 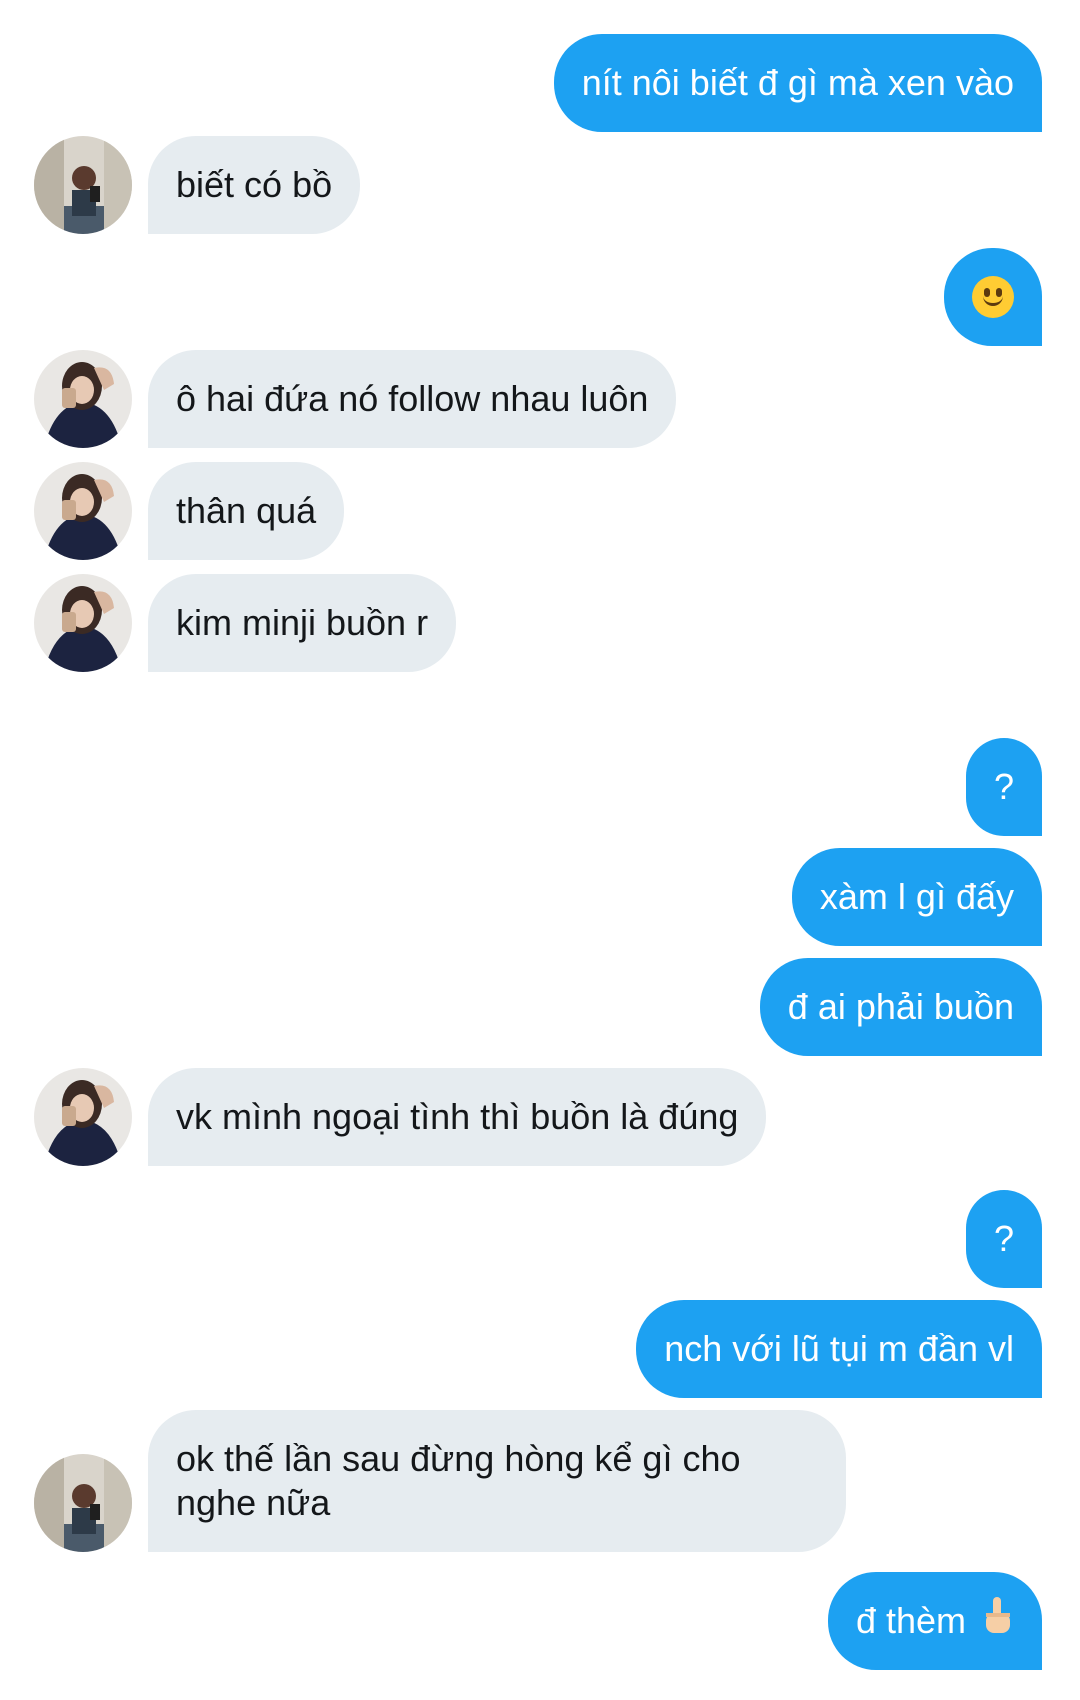 I want to click on hand-pointing-up-icon, so click(x=997, y=1621).